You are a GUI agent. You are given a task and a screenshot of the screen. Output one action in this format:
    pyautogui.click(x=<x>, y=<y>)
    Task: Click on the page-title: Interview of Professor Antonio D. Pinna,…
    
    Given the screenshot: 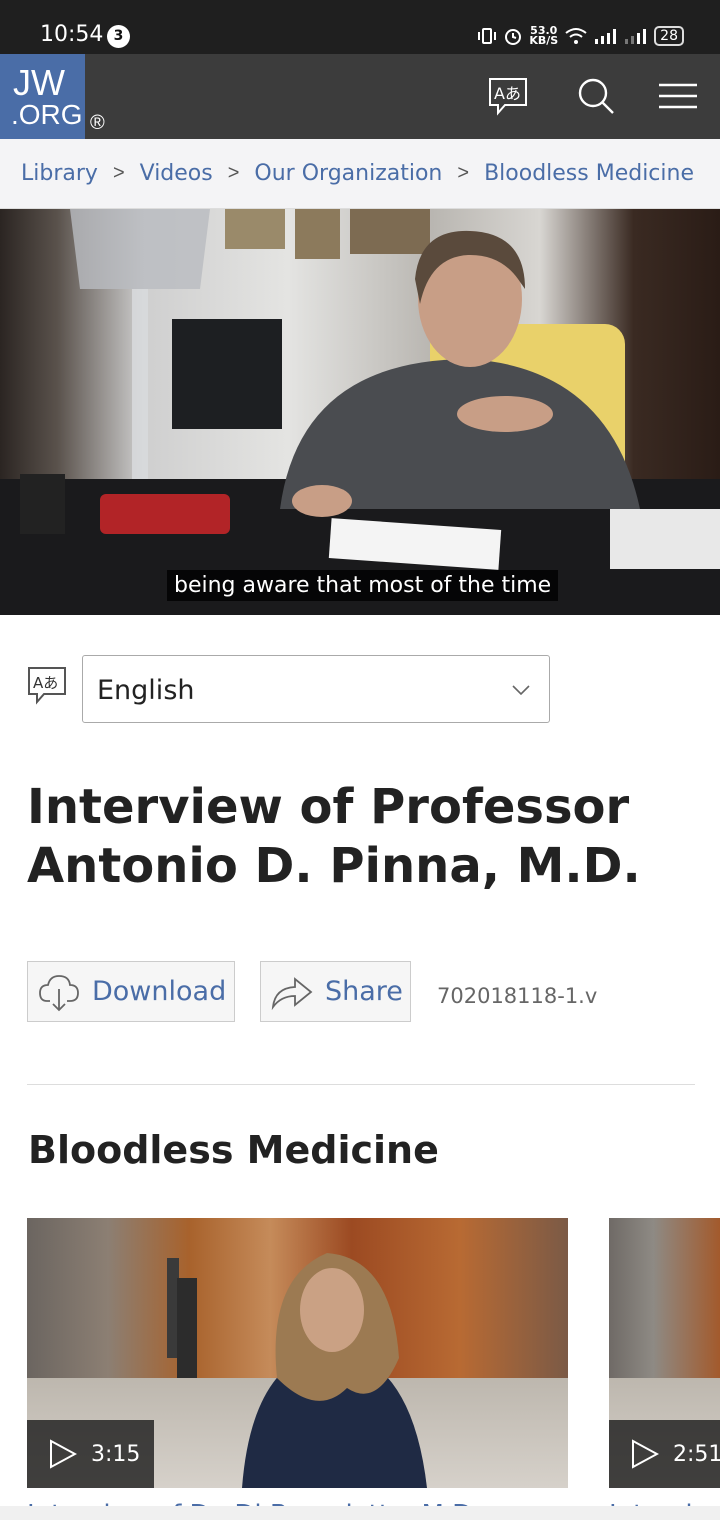 What is the action you would take?
    pyautogui.click(x=334, y=836)
    